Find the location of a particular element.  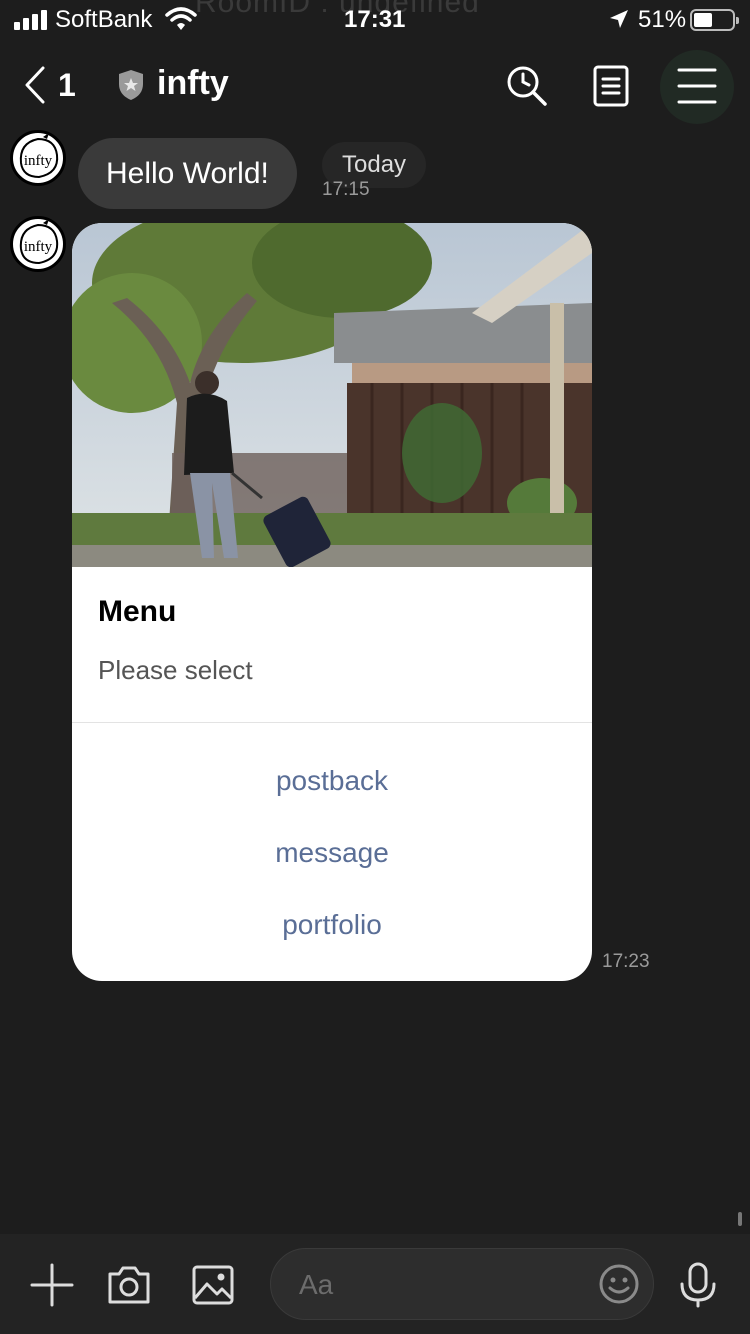

message-input is located at coordinates (449, 1285).